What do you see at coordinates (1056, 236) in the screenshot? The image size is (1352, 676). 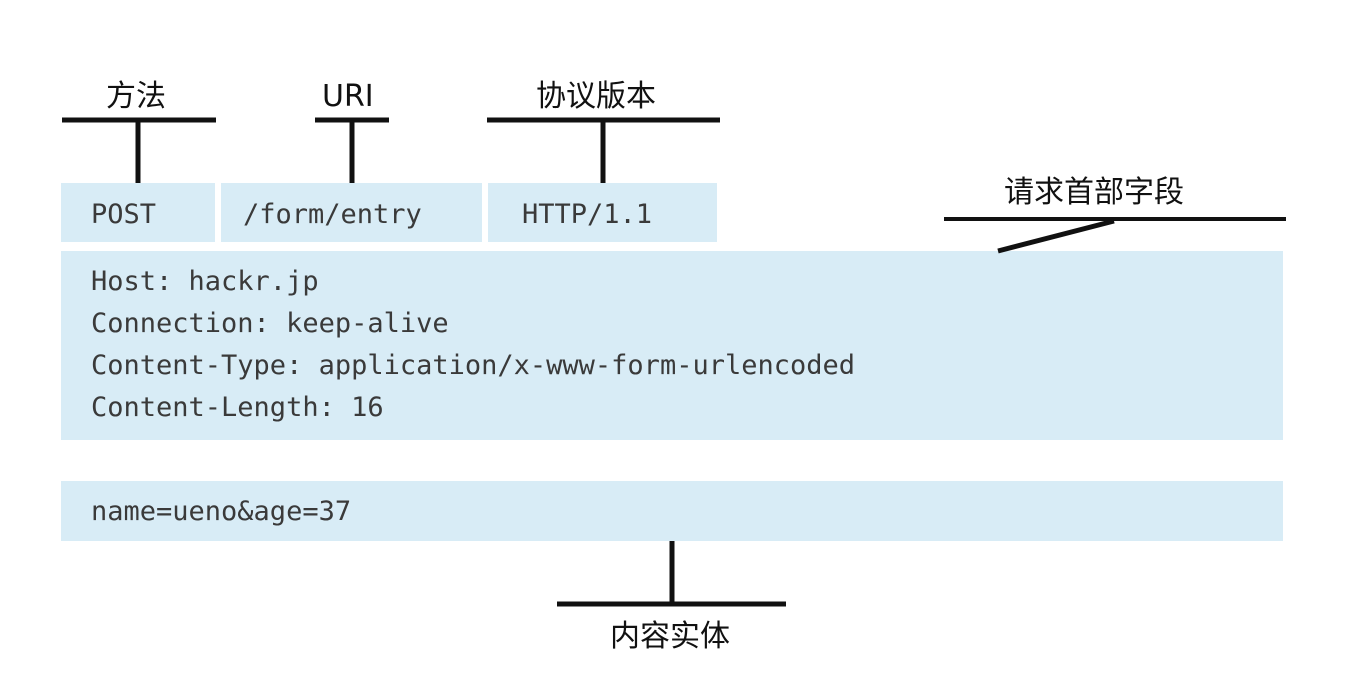 I see `headers-pointer-line` at bounding box center [1056, 236].